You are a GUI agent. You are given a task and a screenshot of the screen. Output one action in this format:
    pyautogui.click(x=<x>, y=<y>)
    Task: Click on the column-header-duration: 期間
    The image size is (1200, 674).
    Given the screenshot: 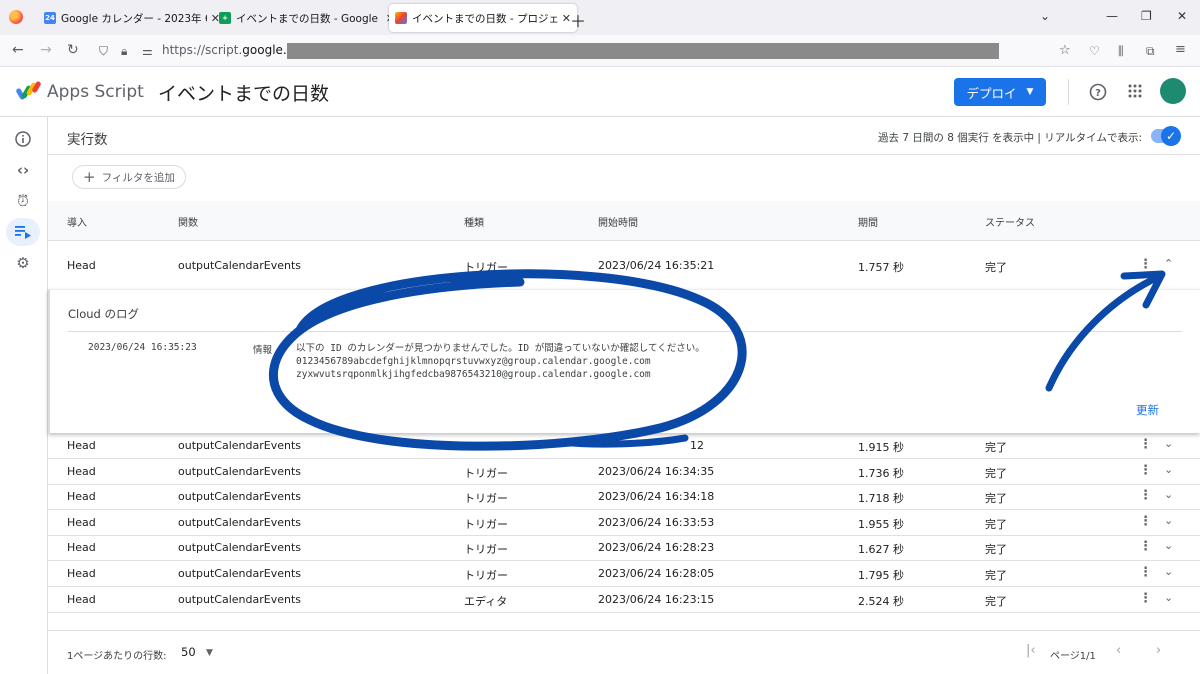 What is the action you would take?
    pyautogui.click(x=868, y=221)
    